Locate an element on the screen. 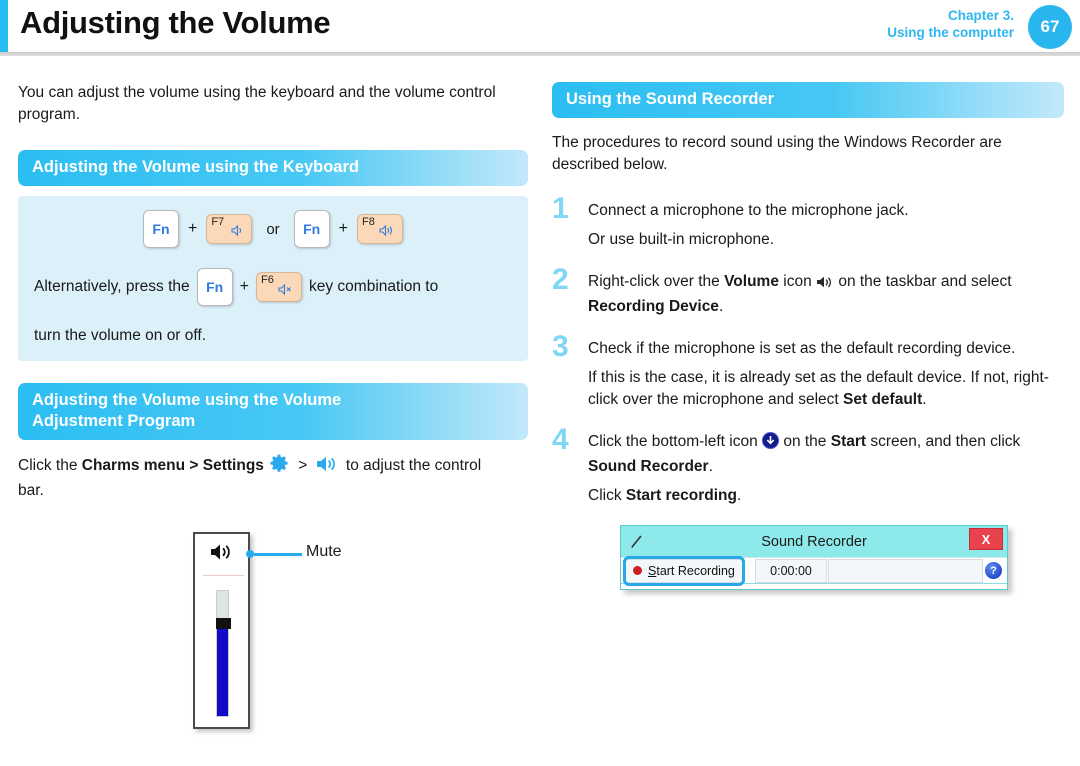 This screenshot has width=1080, height=766. step-4-bold-sound-recorder: Sound Recorder is located at coordinates (648, 467).